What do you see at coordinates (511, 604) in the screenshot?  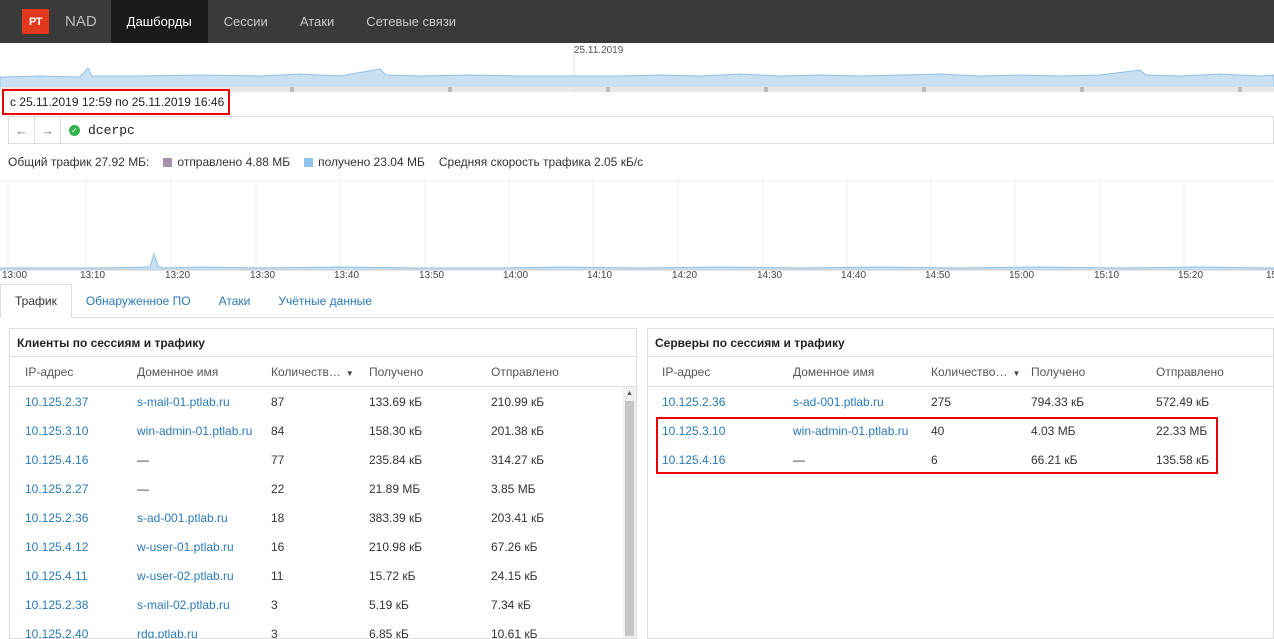 I see `cell-sent: 7.34 кБ` at bounding box center [511, 604].